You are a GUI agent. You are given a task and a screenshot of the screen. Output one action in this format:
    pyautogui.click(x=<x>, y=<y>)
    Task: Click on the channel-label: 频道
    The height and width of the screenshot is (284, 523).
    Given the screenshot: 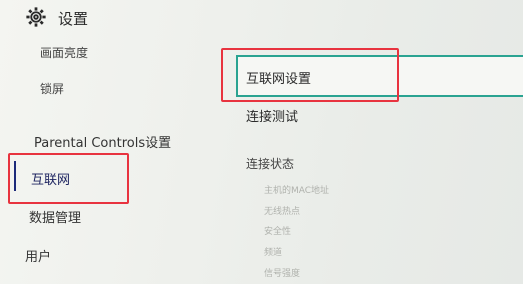 What is the action you would take?
    pyautogui.click(x=273, y=253)
    